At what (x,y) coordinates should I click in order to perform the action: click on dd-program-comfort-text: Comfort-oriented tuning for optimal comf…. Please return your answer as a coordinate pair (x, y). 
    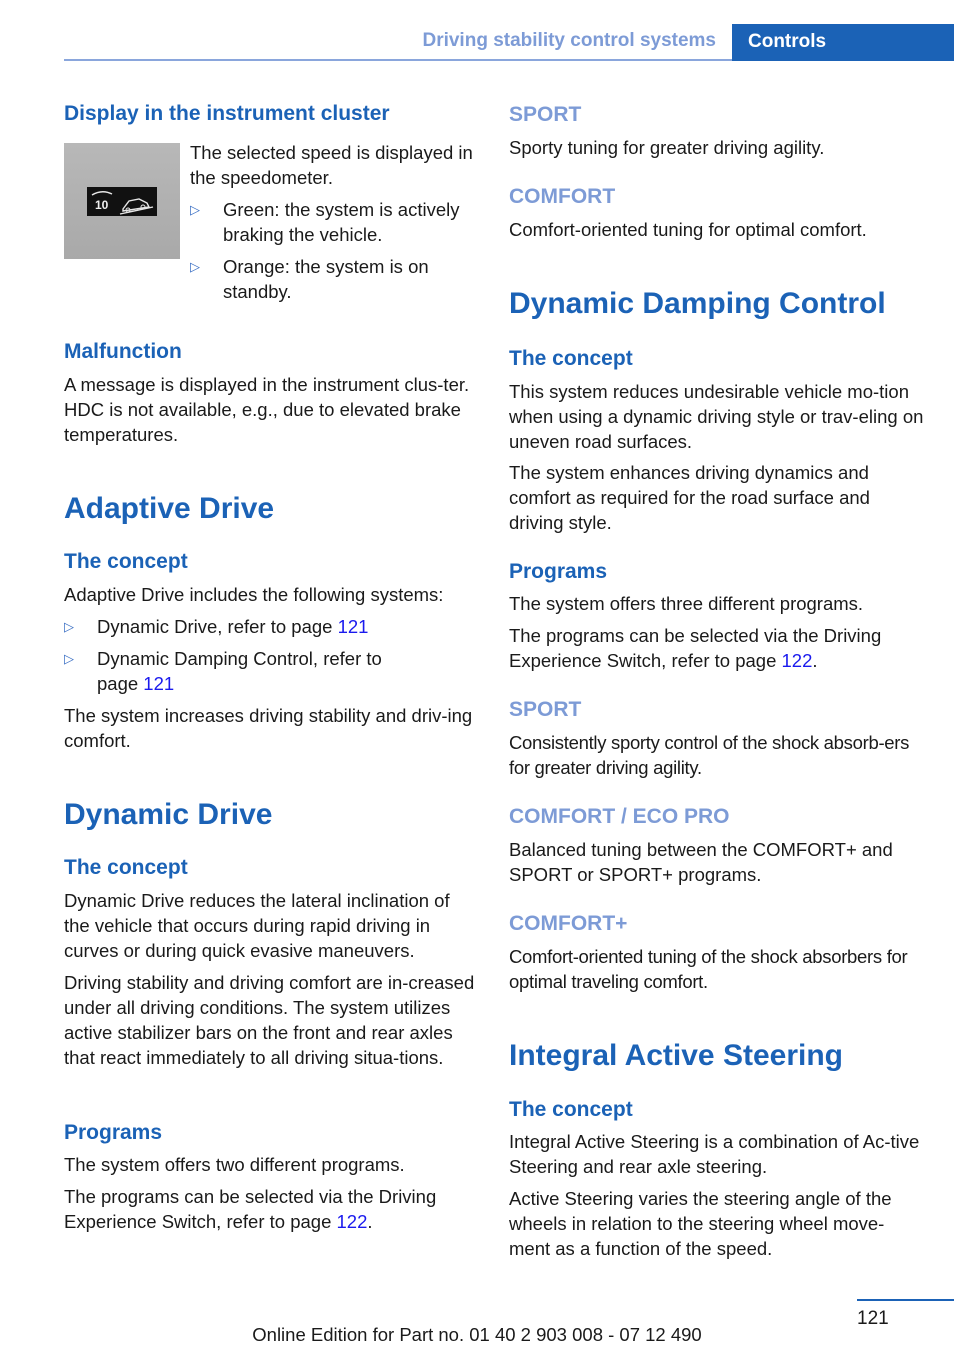
    Looking at the image, I should click on (688, 229).